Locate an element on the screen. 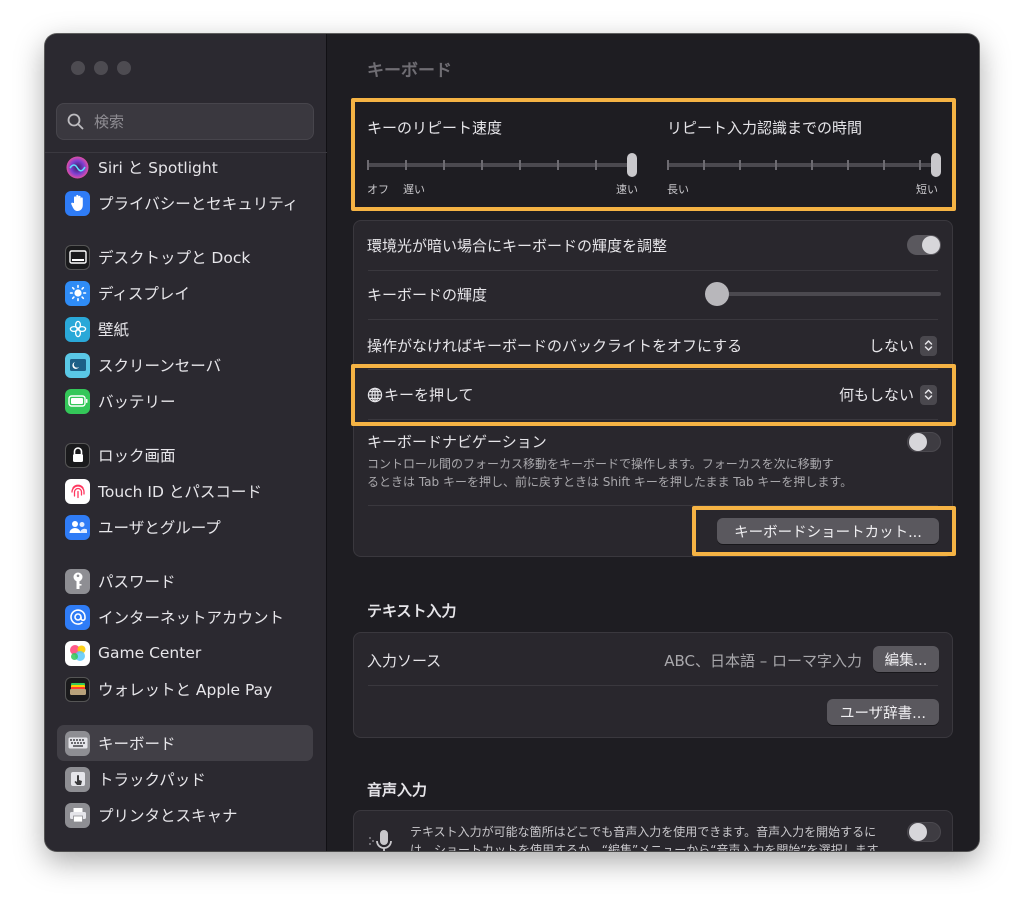  globe-key-row-label: キーを押して is located at coordinates (420, 394).